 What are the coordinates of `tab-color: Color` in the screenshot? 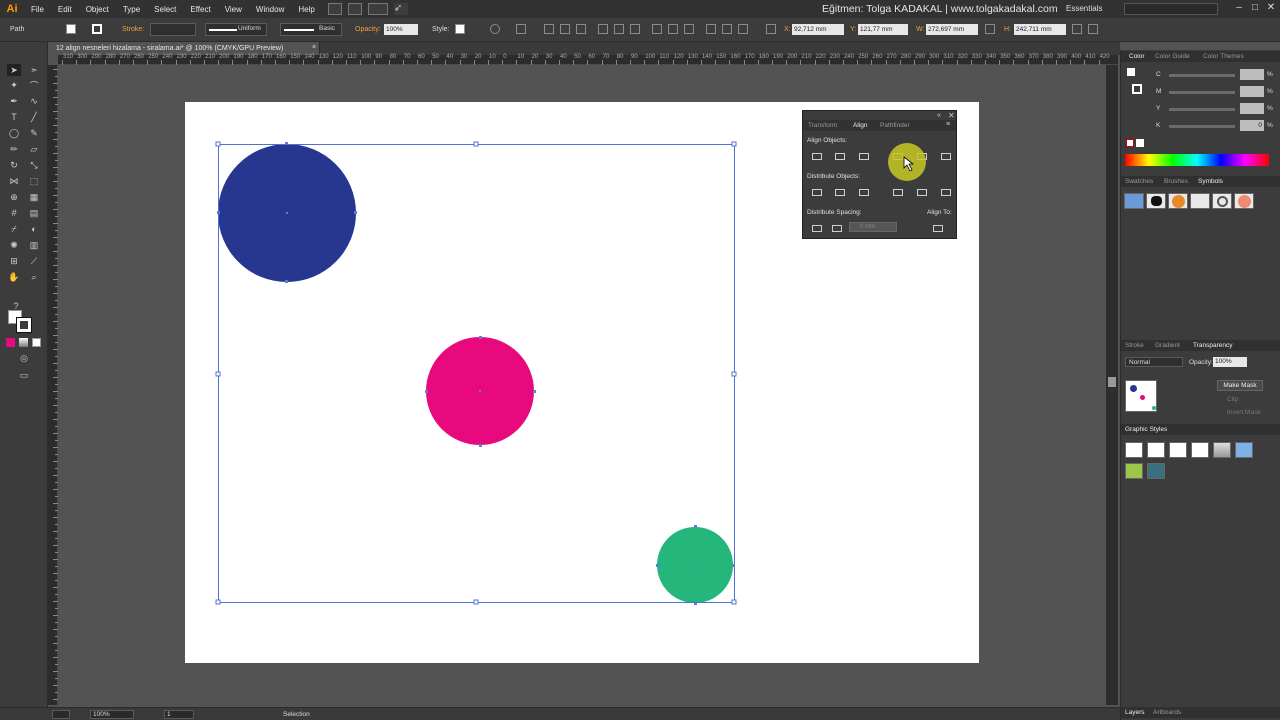 It's located at (1137, 56).